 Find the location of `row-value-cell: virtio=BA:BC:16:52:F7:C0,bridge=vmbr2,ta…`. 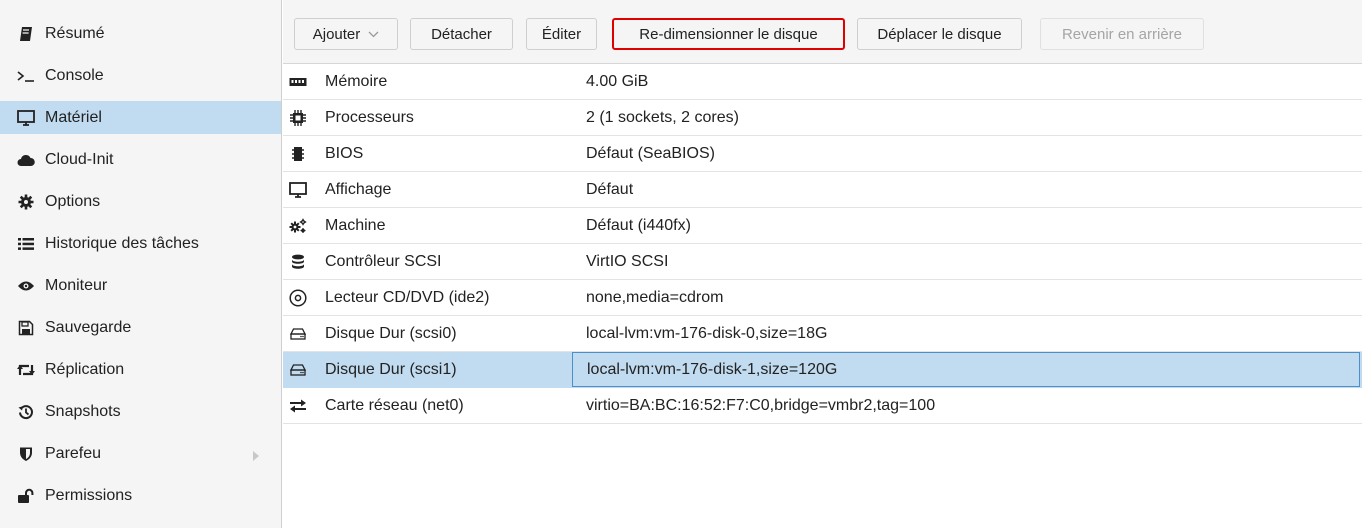

row-value-cell: virtio=BA:BC:16:52:F7:C0,bridge=vmbr2,ta… is located at coordinates (966, 405).